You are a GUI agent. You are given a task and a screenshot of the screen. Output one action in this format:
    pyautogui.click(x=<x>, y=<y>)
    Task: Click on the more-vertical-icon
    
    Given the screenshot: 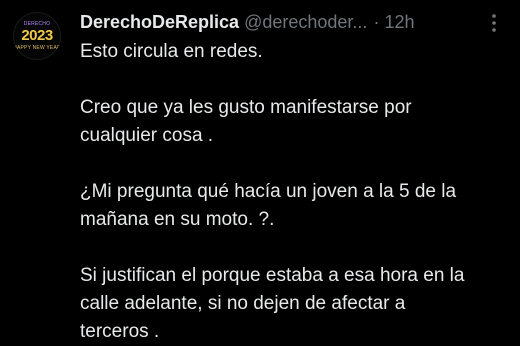 What is the action you would take?
    pyautogui.click(x=494, y=23)
    